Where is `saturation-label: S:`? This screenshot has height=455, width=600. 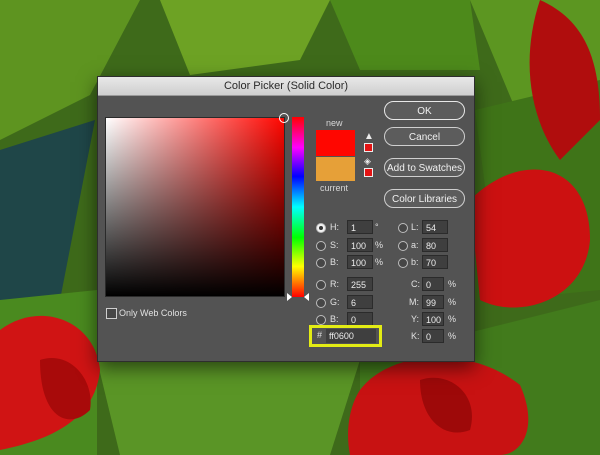 saturation-label: S: is located at coordinates (334, 245).